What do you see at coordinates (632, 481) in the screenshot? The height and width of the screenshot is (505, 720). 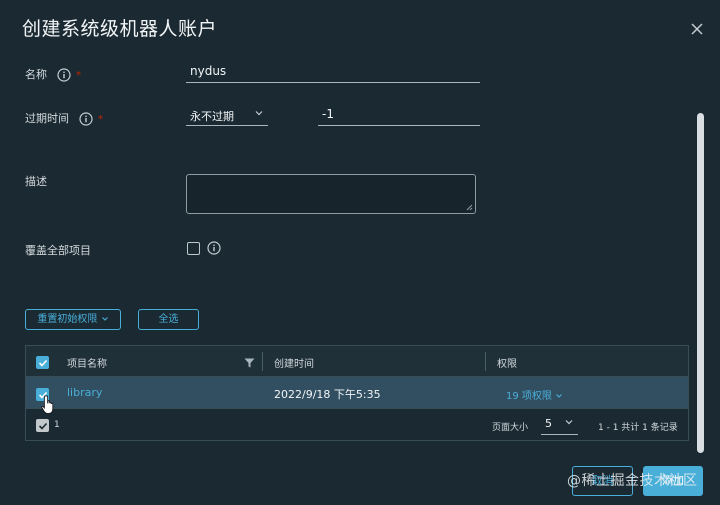 I see `watermark-text: @稀土掘金技术社区` at bounding box center [632, 481].